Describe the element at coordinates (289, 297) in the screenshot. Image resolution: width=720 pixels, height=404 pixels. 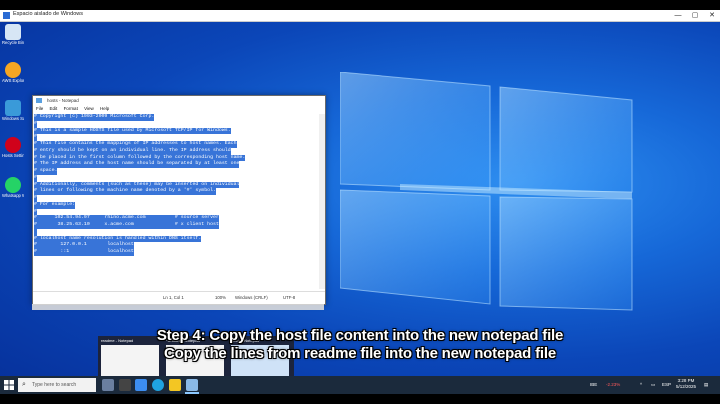
I see `status-encoding: UTF-8` at that location.